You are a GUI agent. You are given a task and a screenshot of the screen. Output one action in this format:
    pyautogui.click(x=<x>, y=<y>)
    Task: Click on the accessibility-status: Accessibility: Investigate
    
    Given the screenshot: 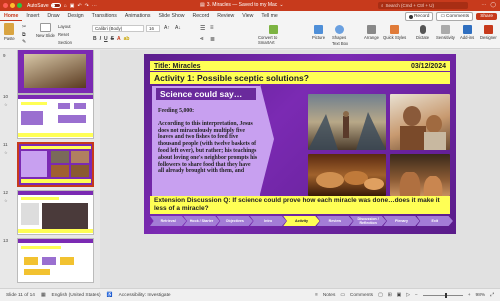 What is the action you would take?
    pyautogui.click(x=145, y=295)
    